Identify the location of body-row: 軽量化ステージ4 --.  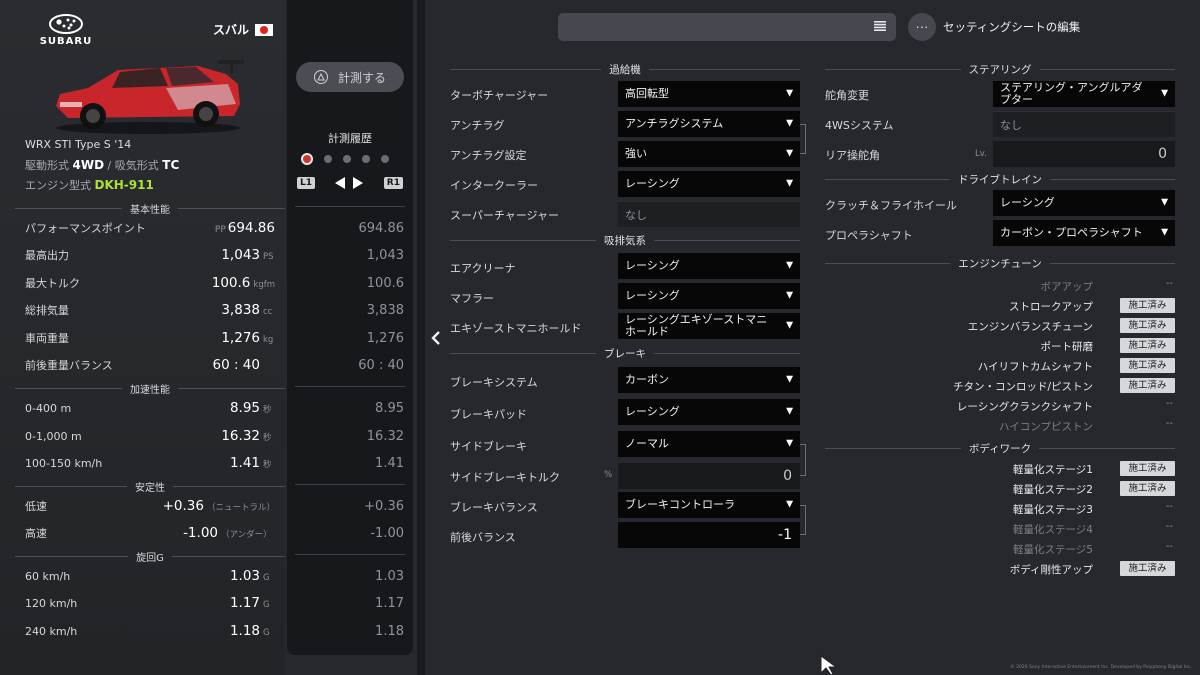
(997, 529).